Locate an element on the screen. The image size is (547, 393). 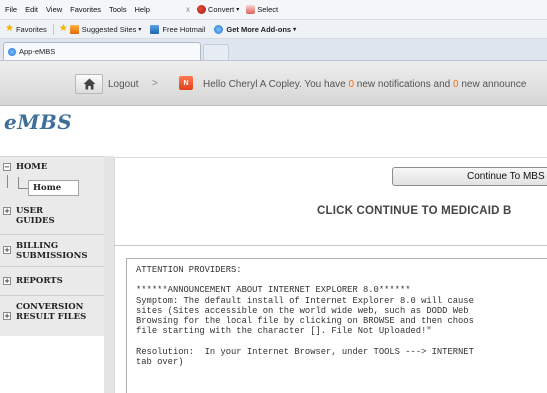
convert-button: Convert ▾ is located at coordinates (218, 9).